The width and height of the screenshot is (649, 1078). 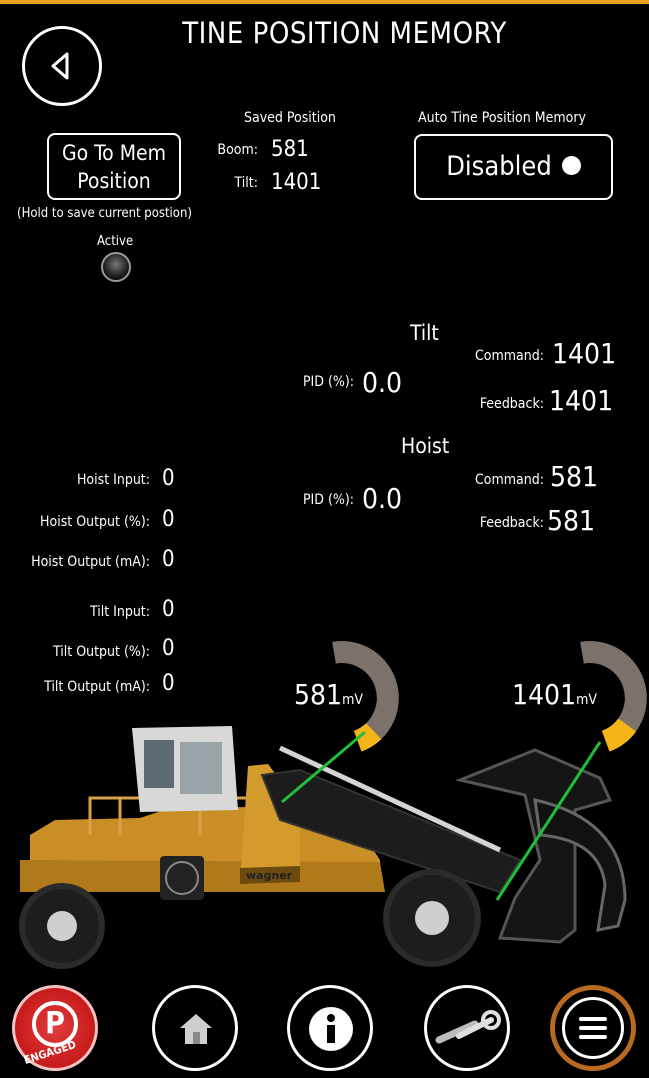 I want to click on tools-button, so click(x=467, y=1028).